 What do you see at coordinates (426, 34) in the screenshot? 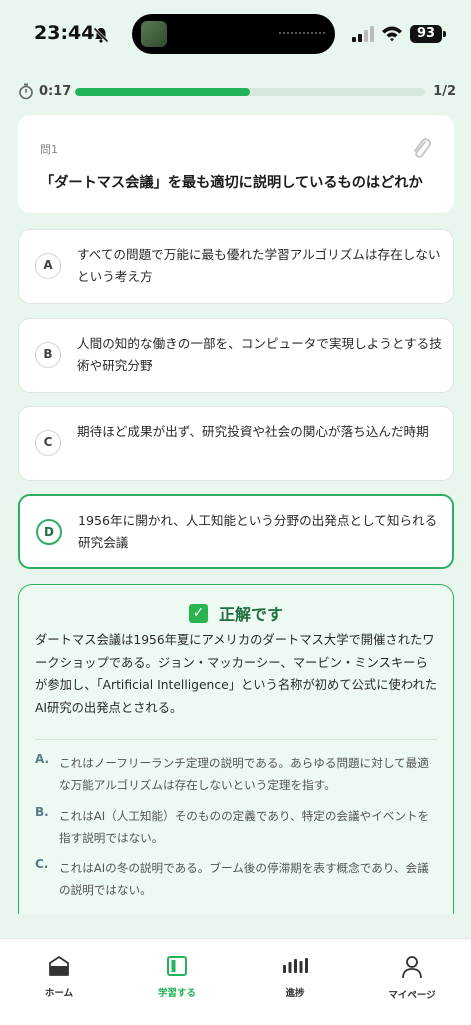
I see `battery-indicator: 93` at bounding box center [426, 34].